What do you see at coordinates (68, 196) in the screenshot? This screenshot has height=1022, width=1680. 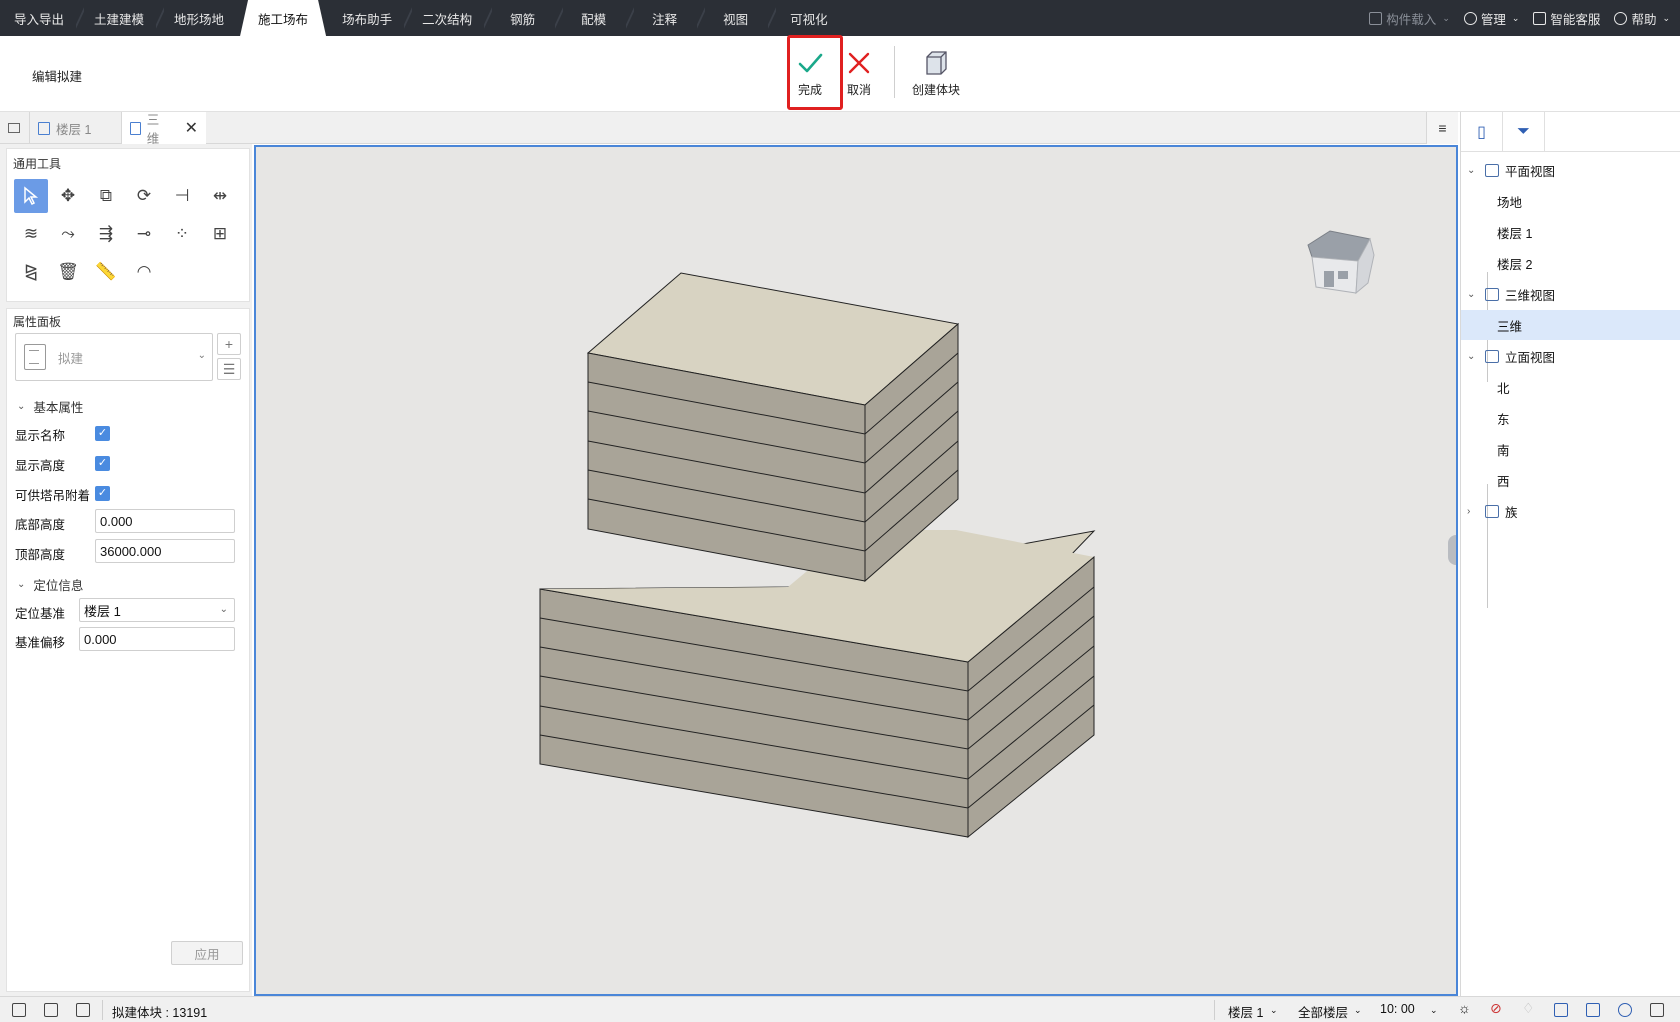 I see `move-icon: ✥` at bounding box center [68, 196].